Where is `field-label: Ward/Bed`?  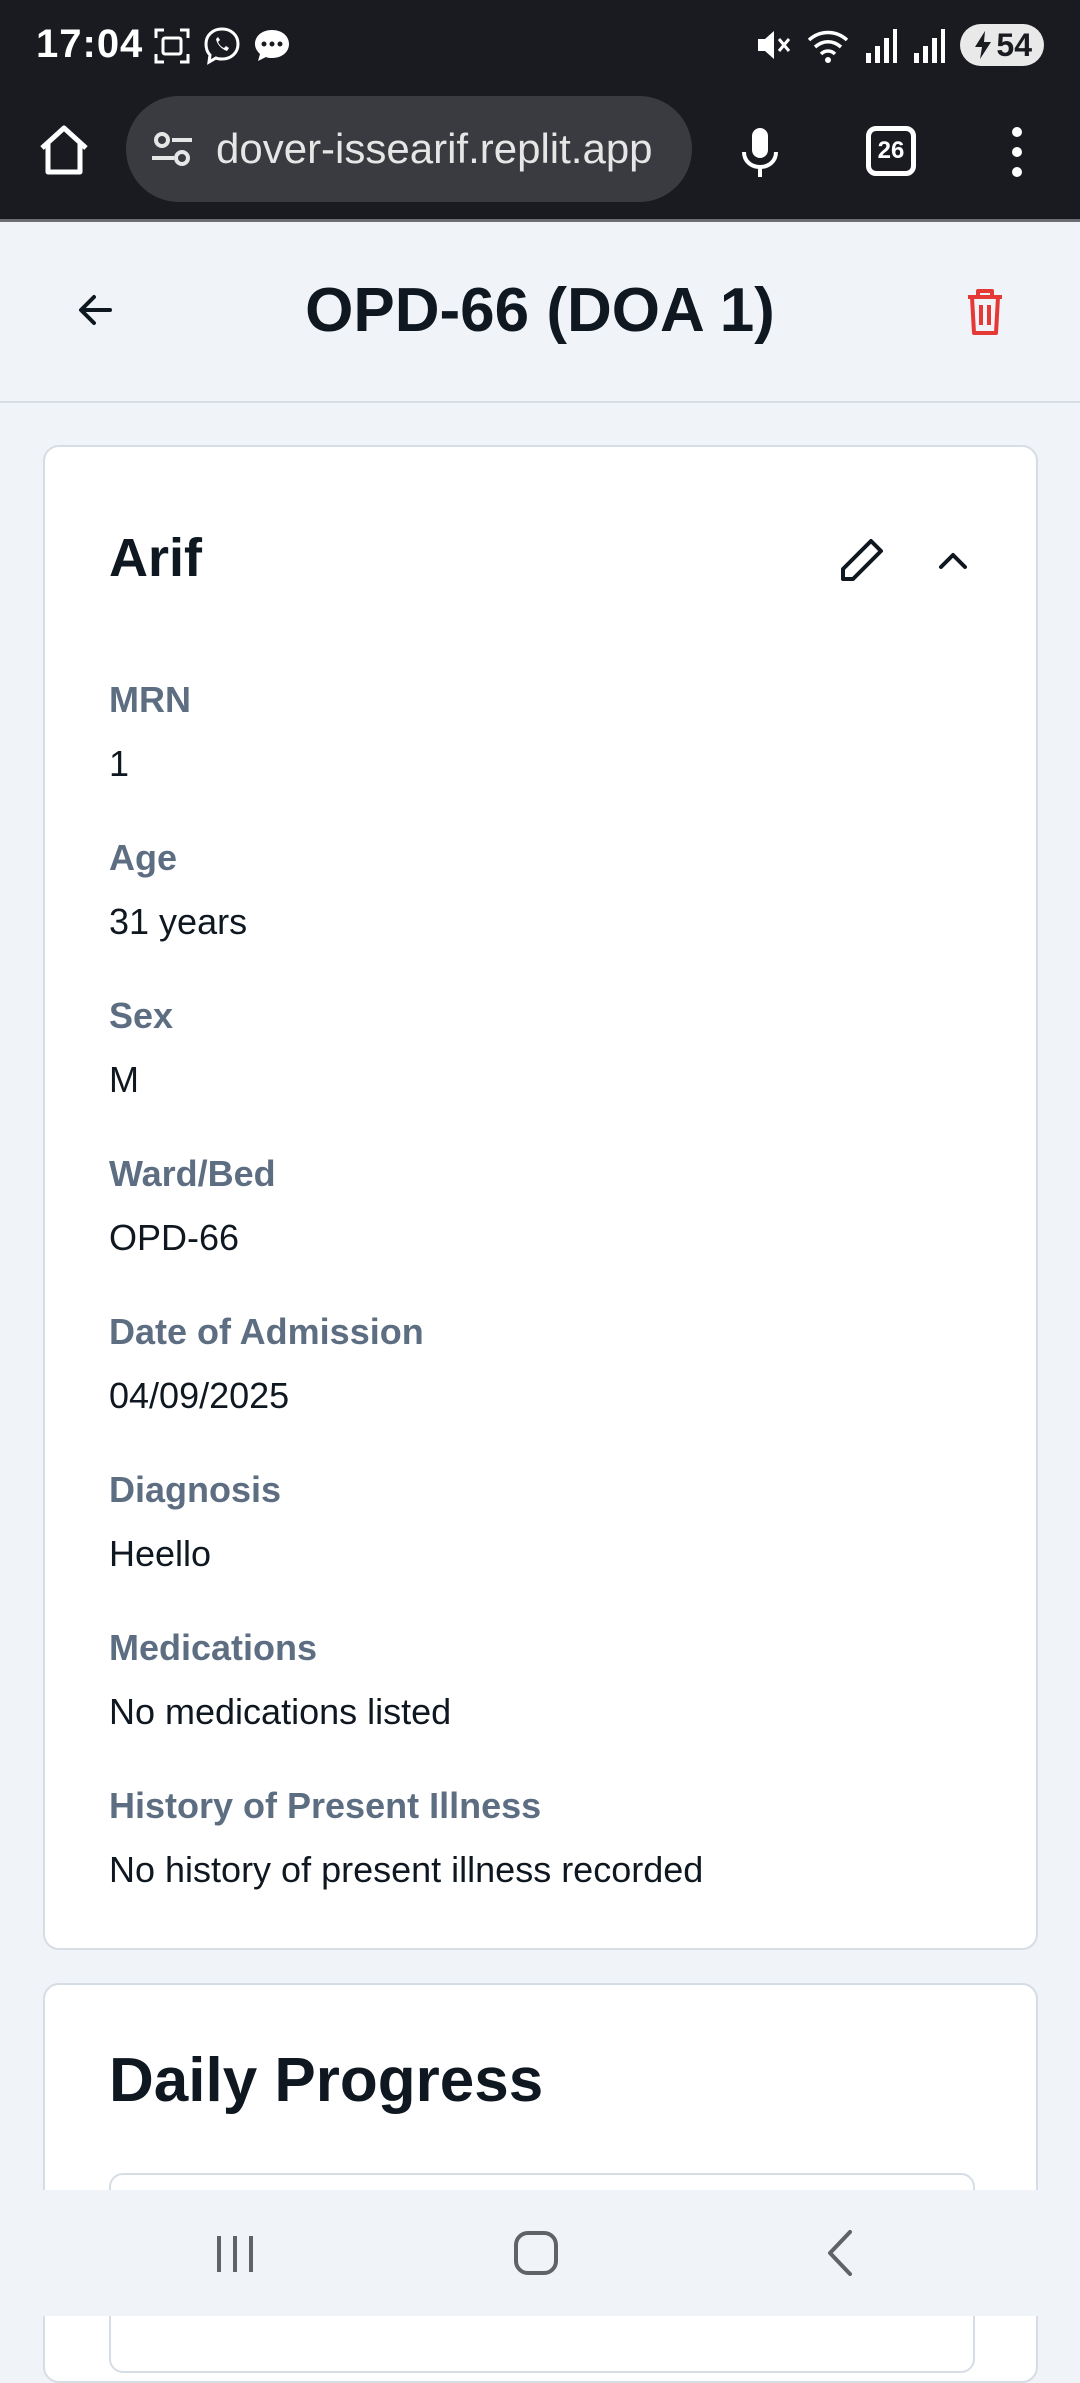 field-label: Ward/Bed is located at coordinates (192, 1173).